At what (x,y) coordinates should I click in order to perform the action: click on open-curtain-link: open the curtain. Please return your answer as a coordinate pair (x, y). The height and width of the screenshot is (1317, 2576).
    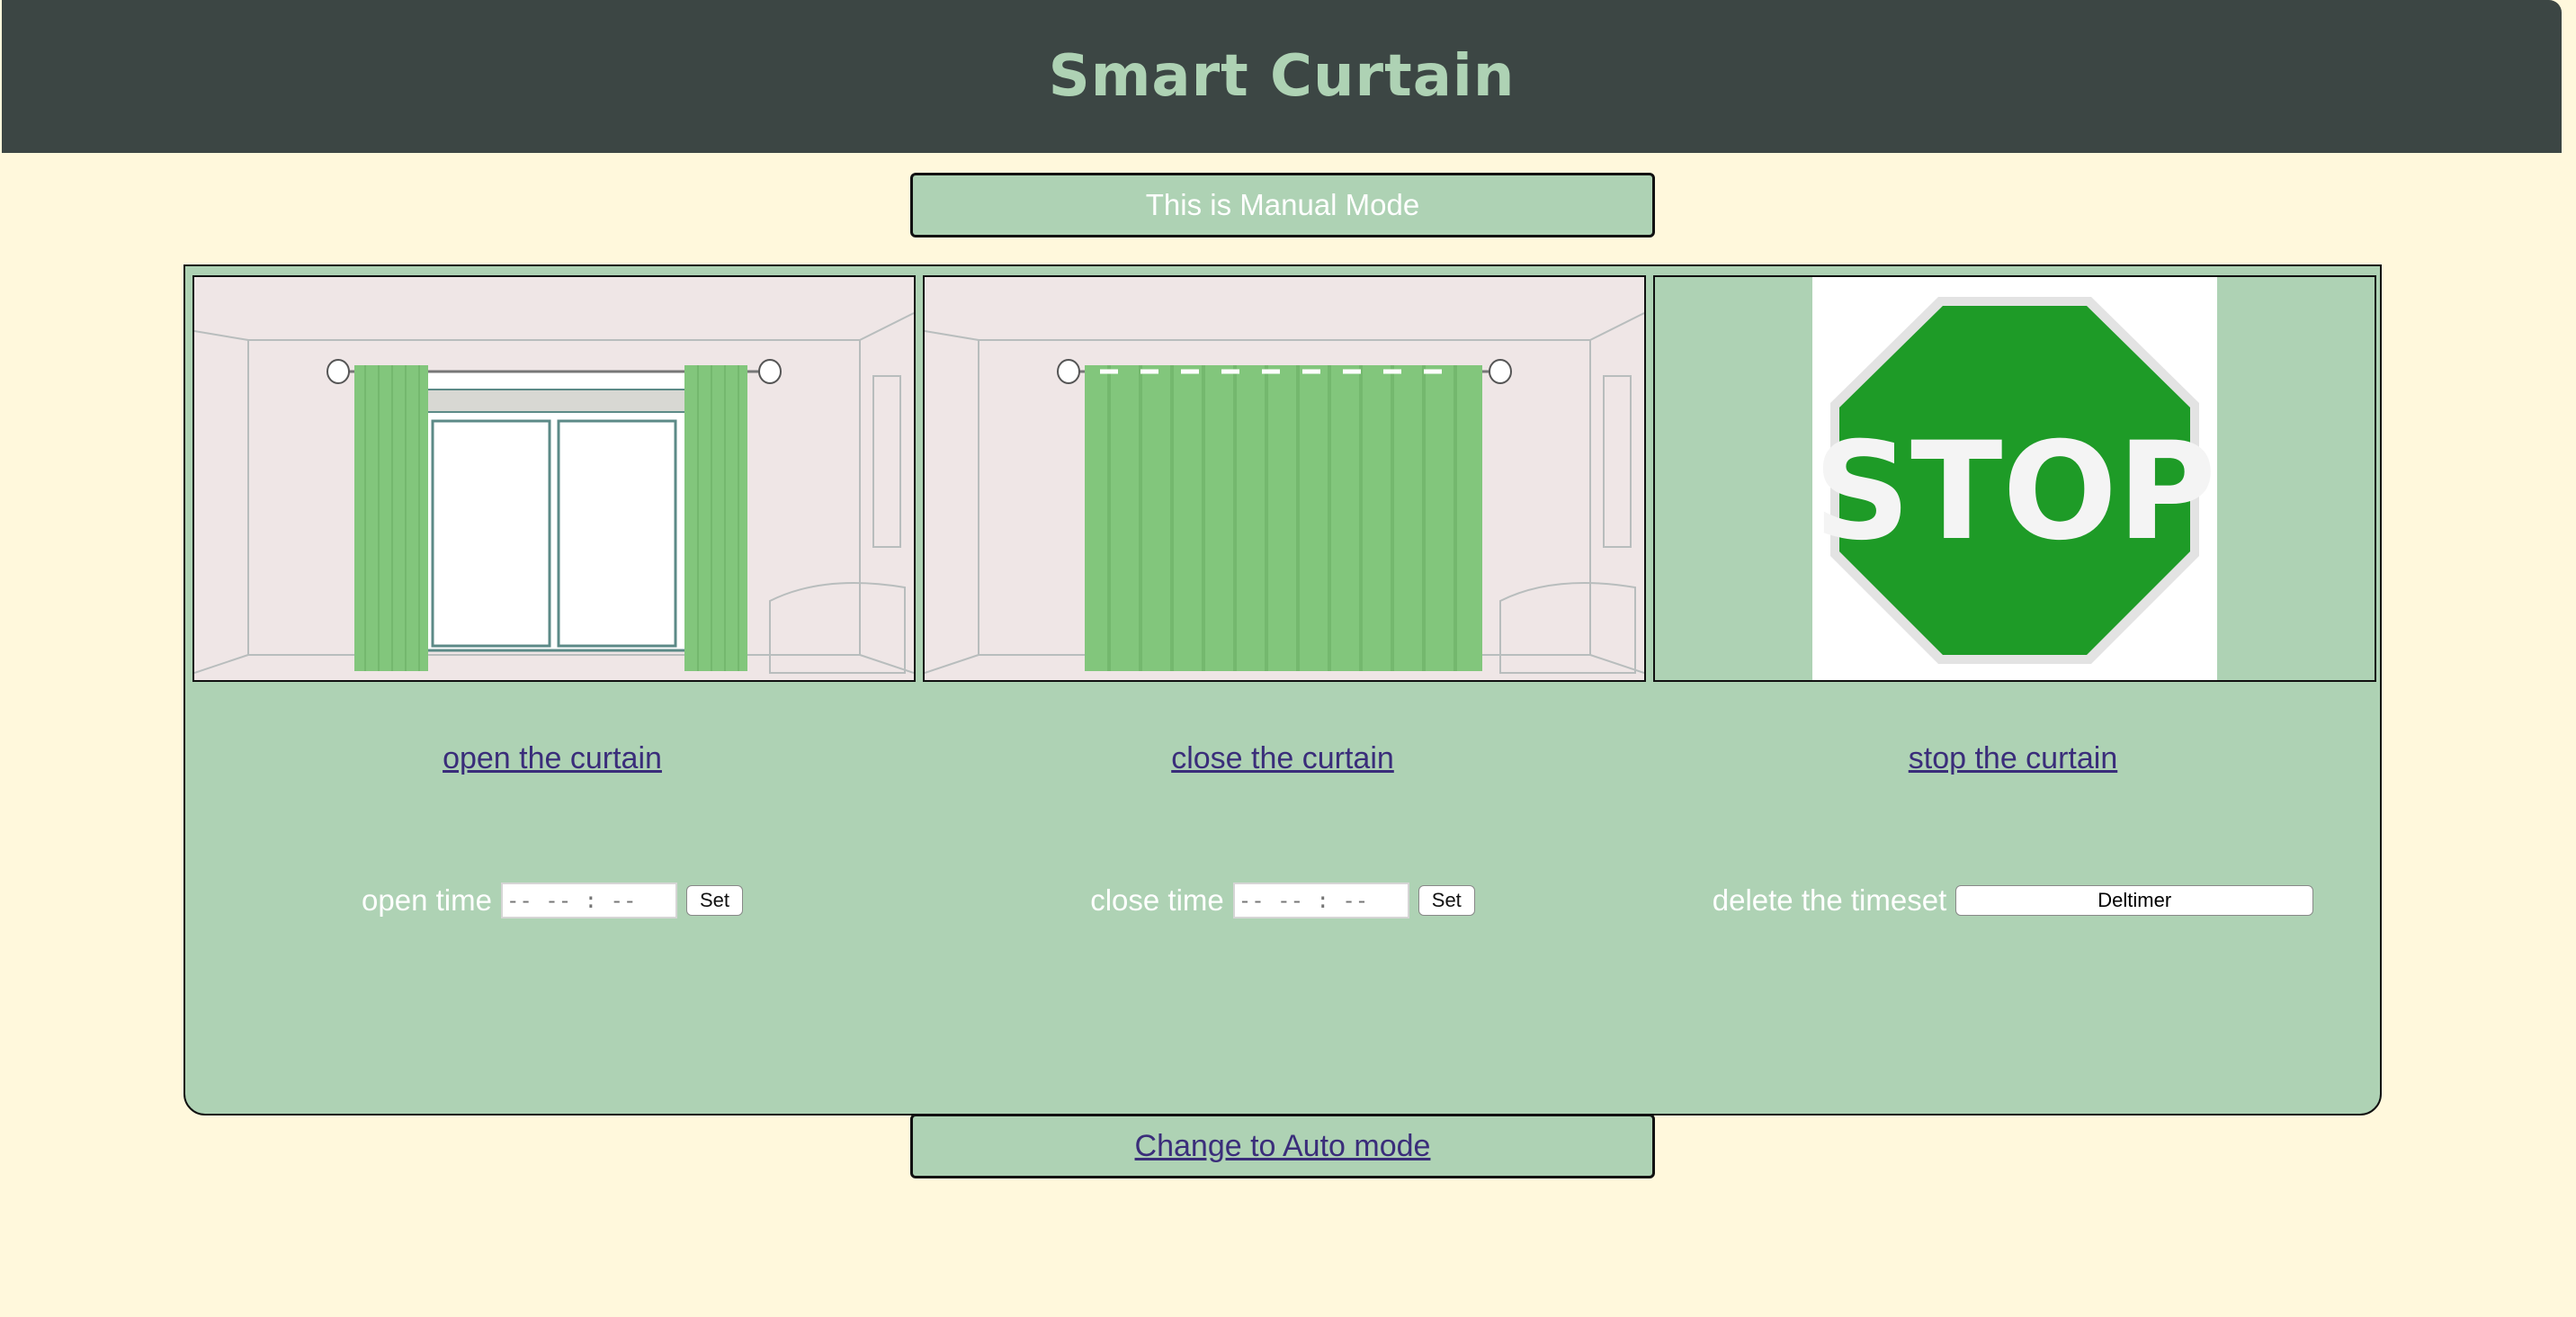
    Looking at the image, I should click on (552, 759).